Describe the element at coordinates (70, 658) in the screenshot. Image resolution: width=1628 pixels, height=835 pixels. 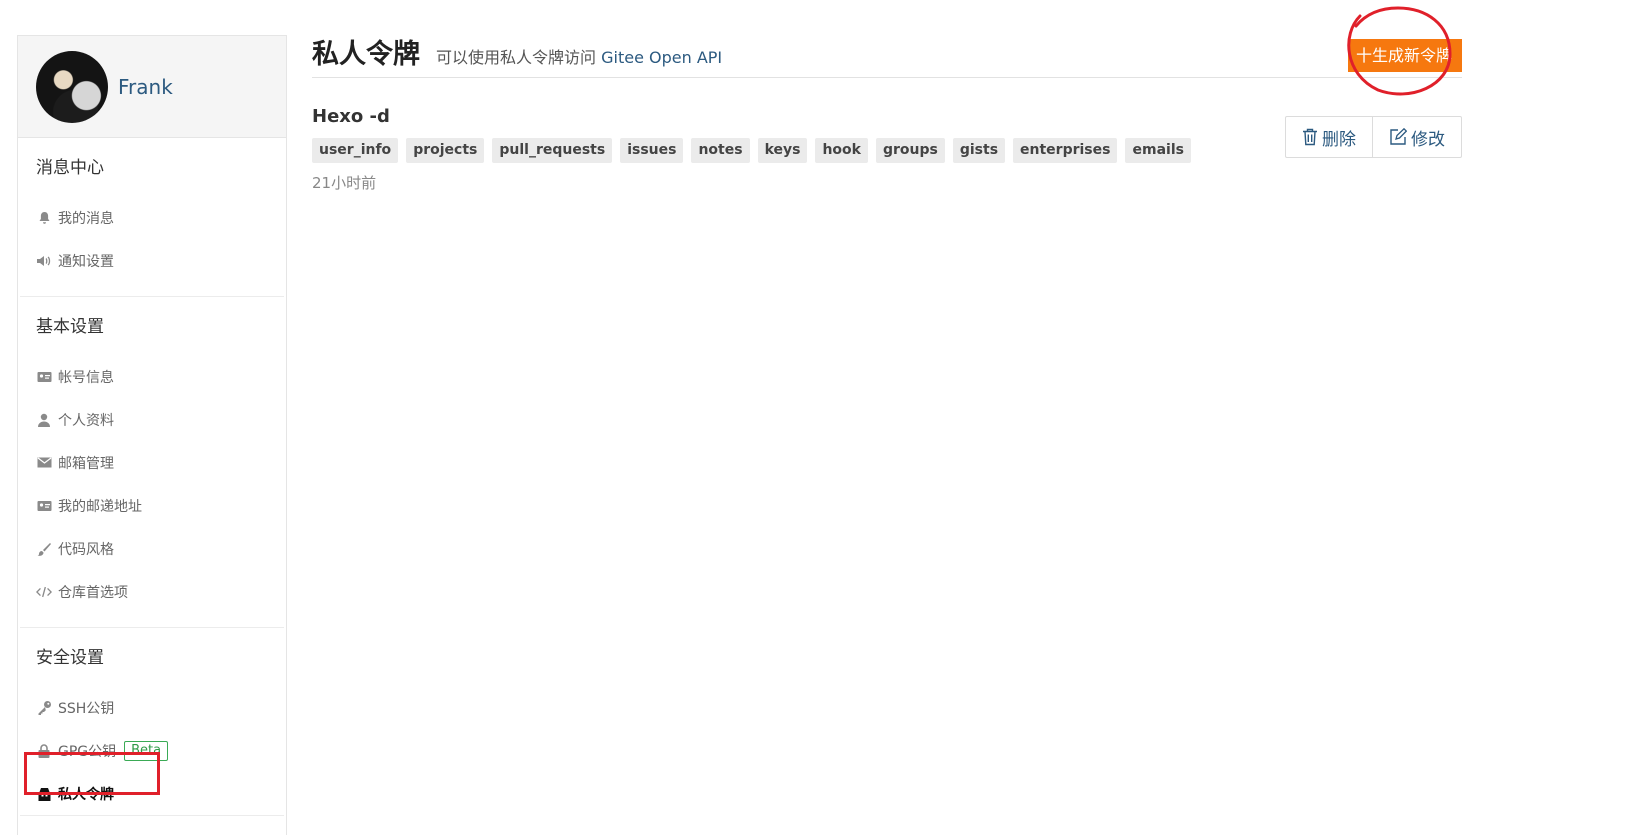
I see `section-title: 安全设置` at that location.